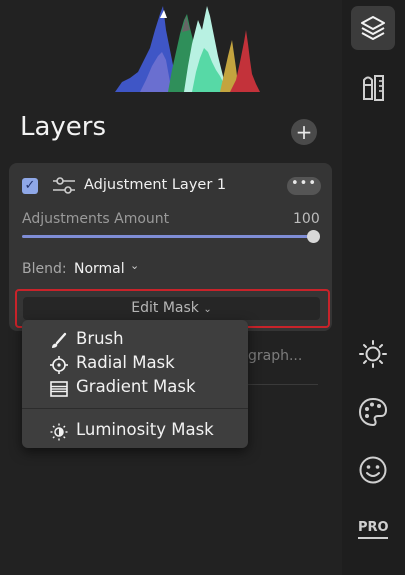  I want to click on sun-icon, so click(373, 354).